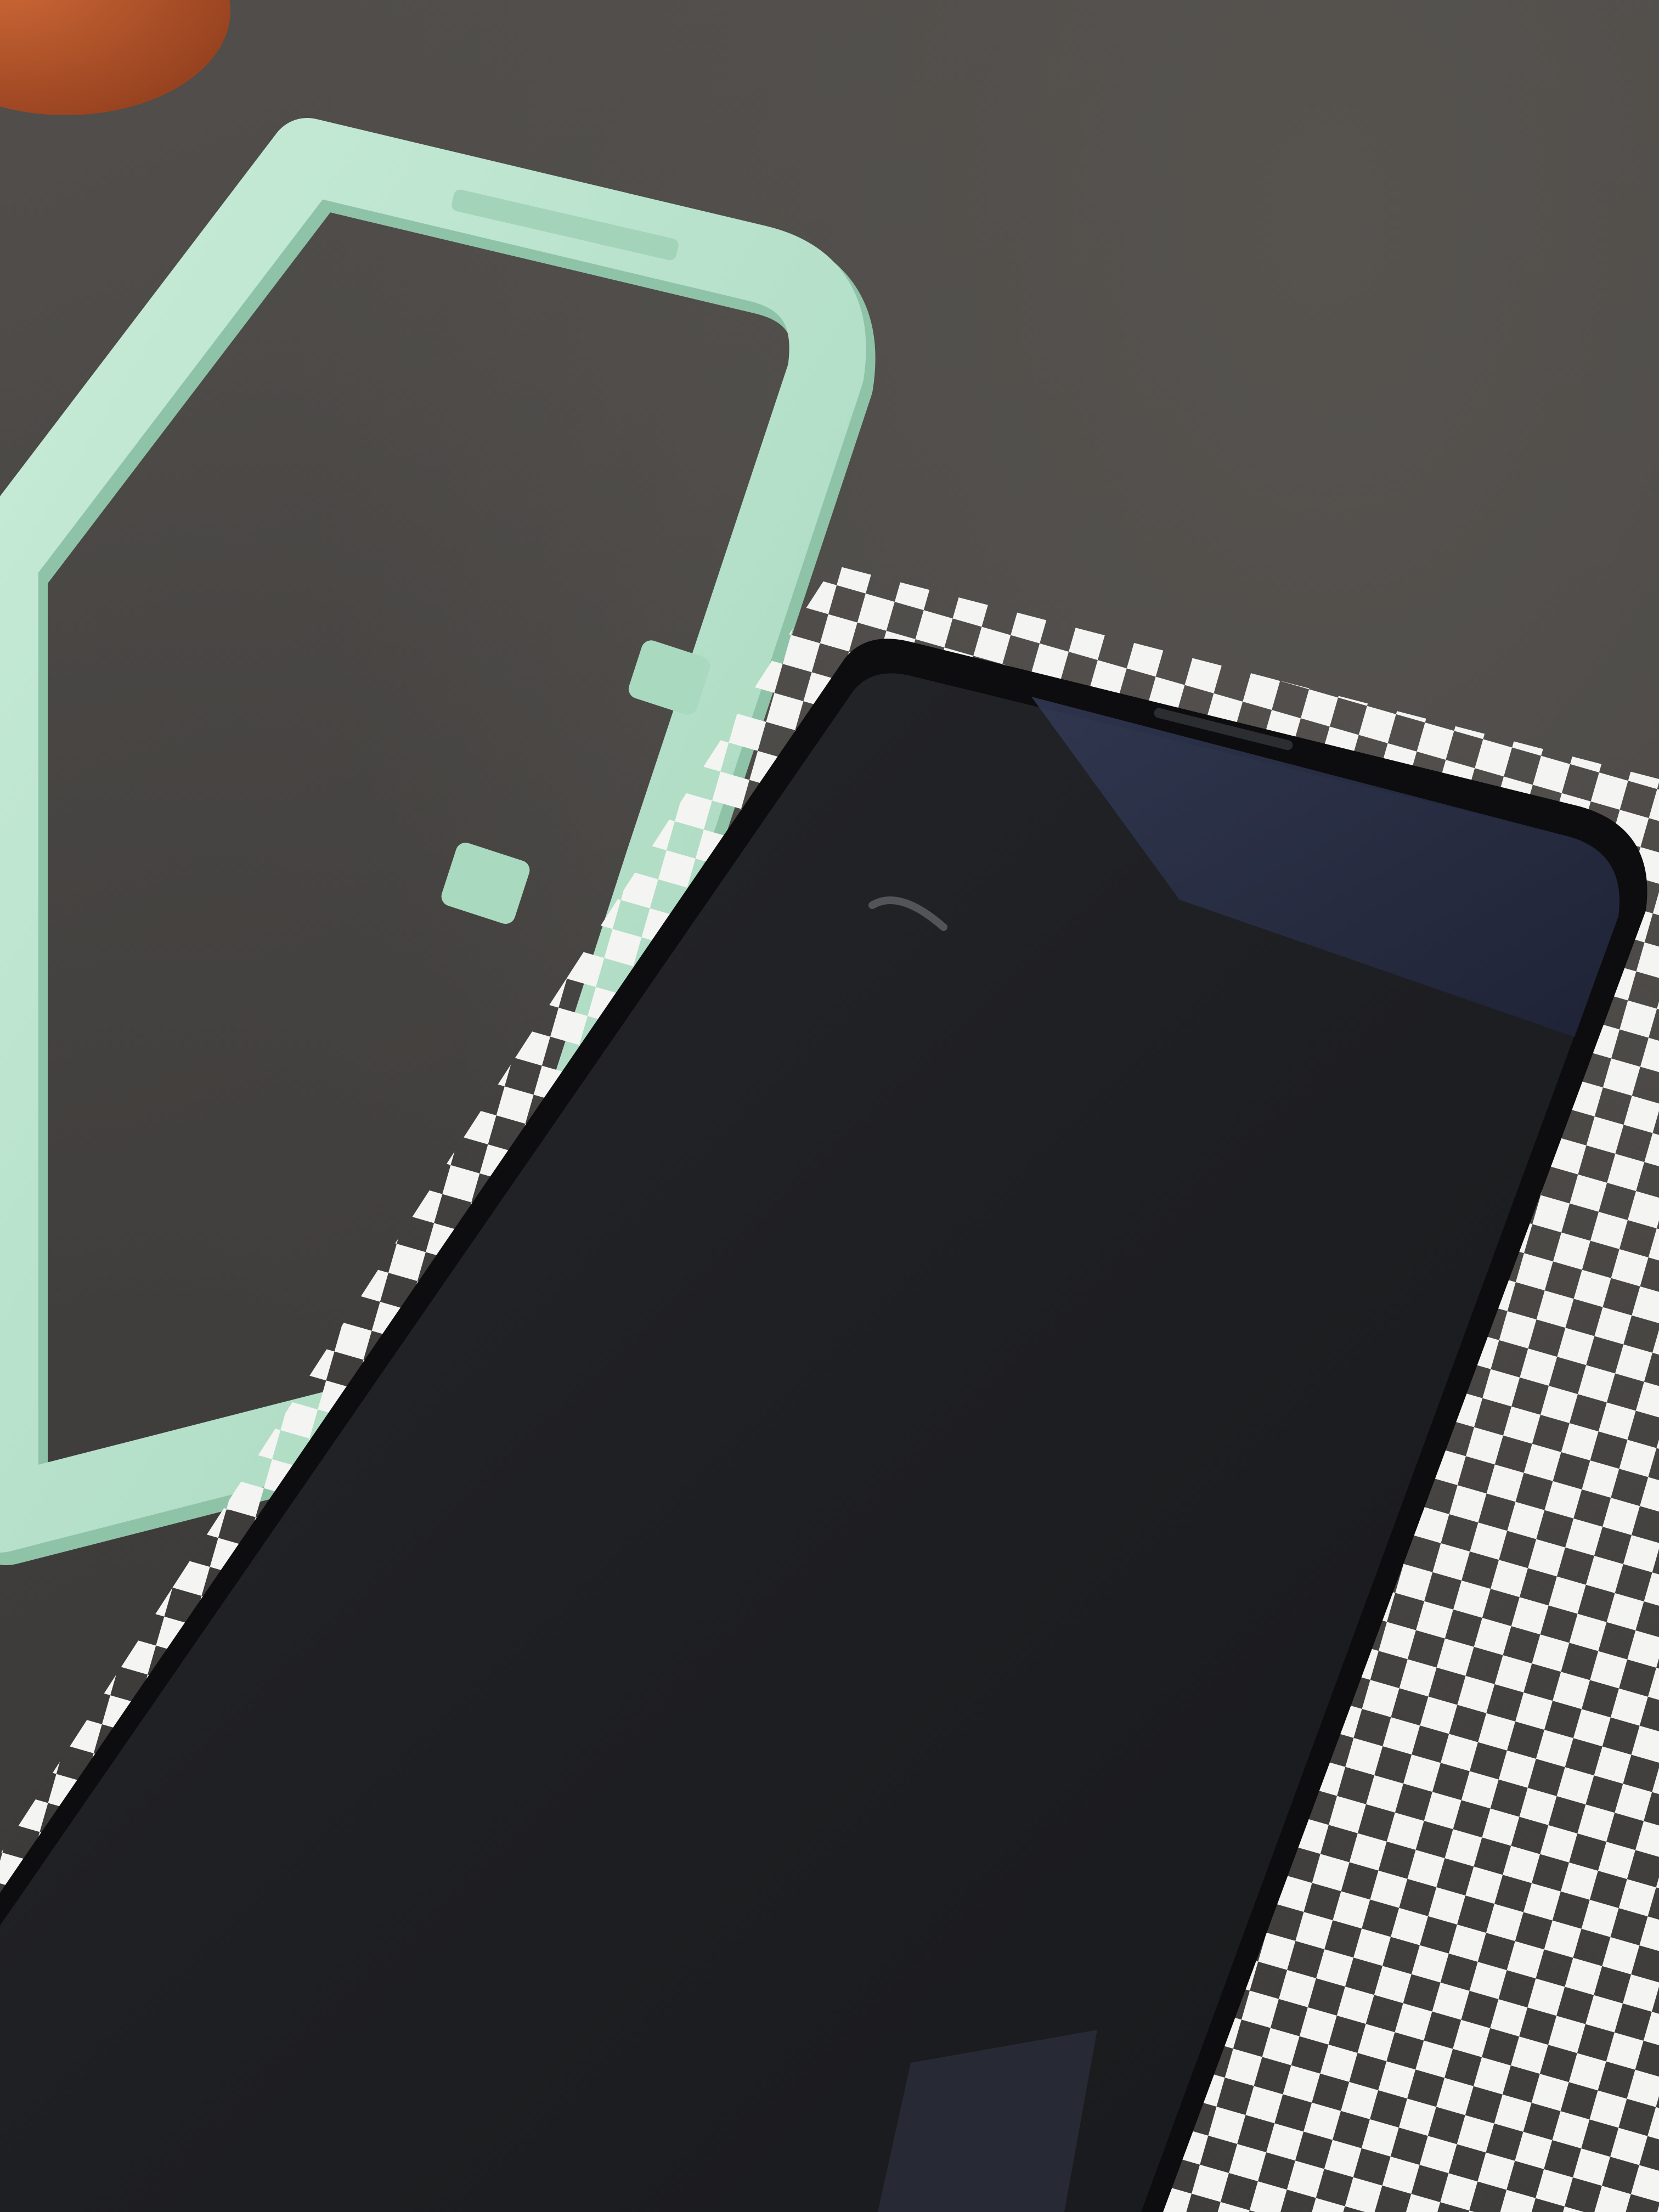 The image size is (1659, 2212). I want to click on orange-object, so click(115, 57).